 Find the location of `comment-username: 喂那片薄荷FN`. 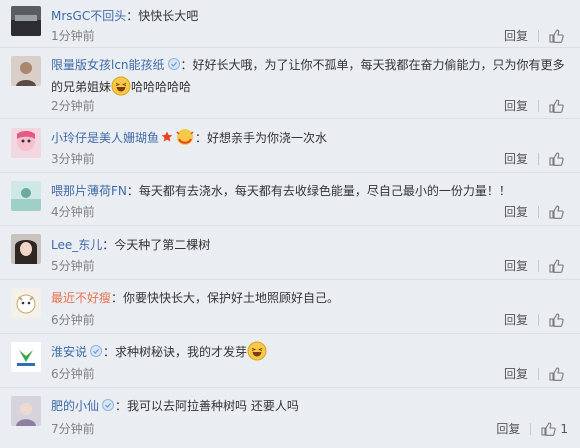

comment-username: 喂那片薄荷FN is located at coordinates (89, 191).